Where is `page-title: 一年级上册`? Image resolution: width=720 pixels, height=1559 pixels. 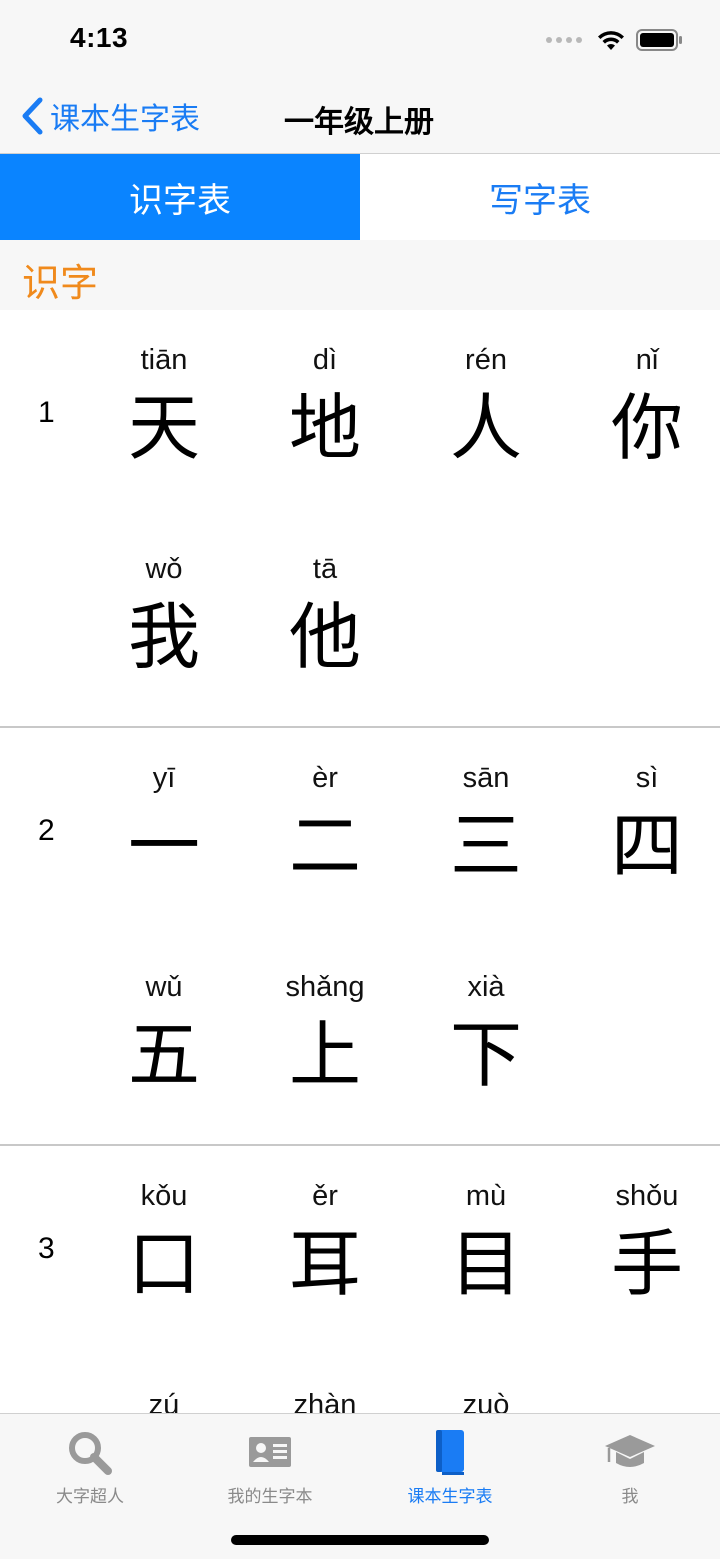 page-title: 一年级上册 is located at coordinates (359, 122).